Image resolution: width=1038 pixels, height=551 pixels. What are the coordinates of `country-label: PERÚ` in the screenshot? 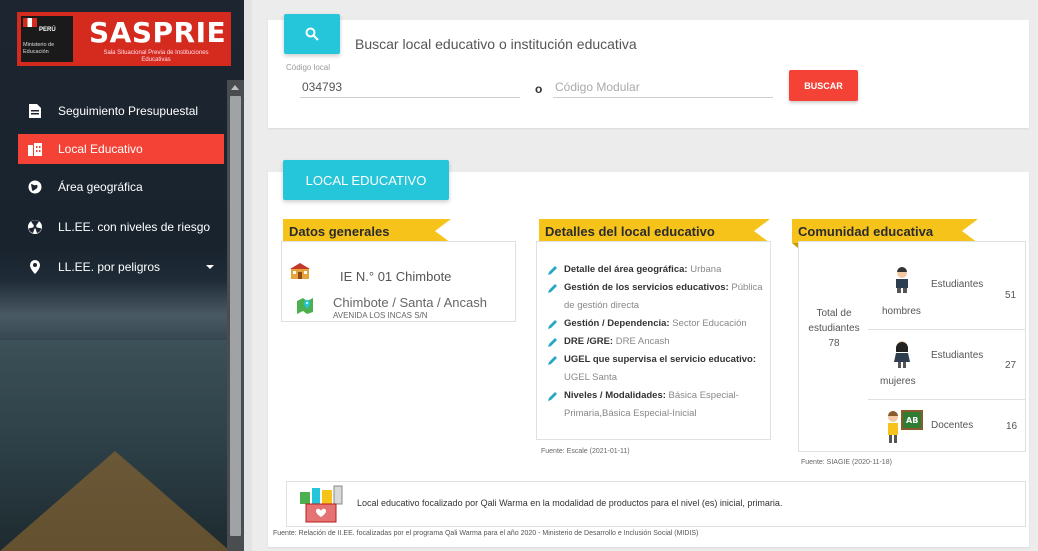 It's located at (47, 30).